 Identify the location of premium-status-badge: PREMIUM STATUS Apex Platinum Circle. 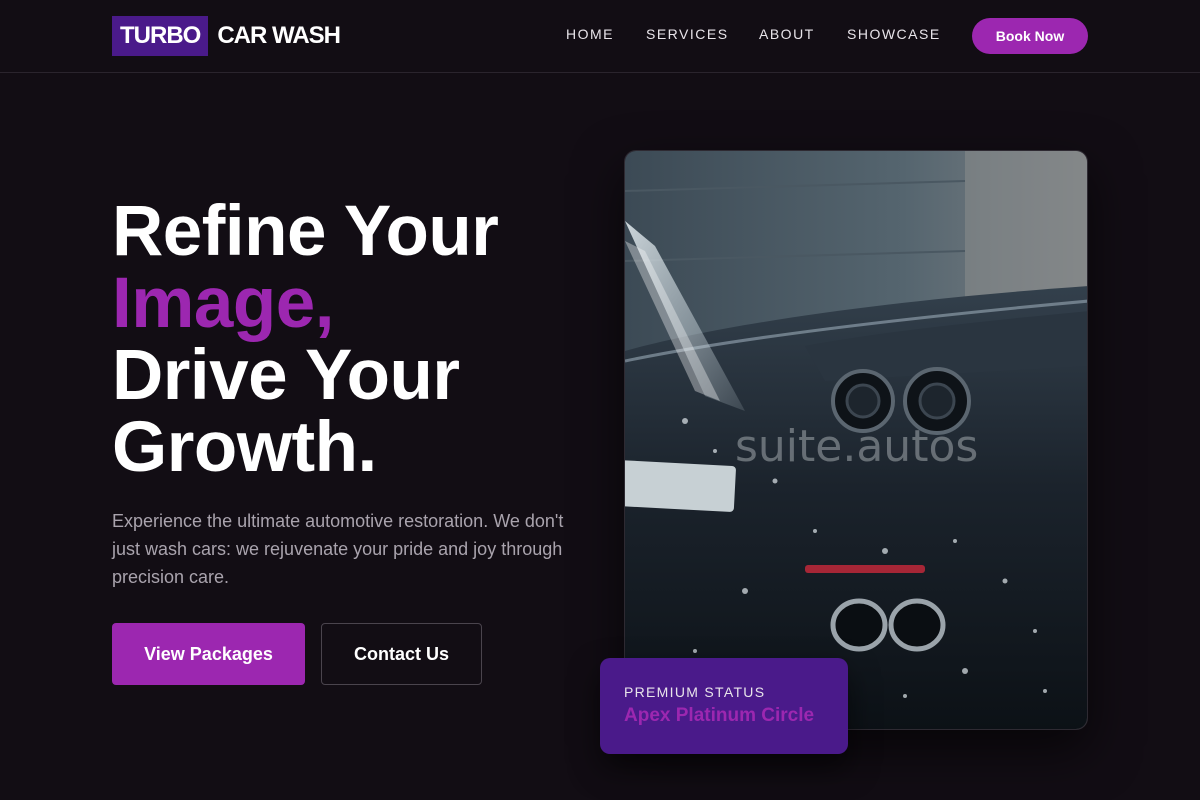
(724, 706).